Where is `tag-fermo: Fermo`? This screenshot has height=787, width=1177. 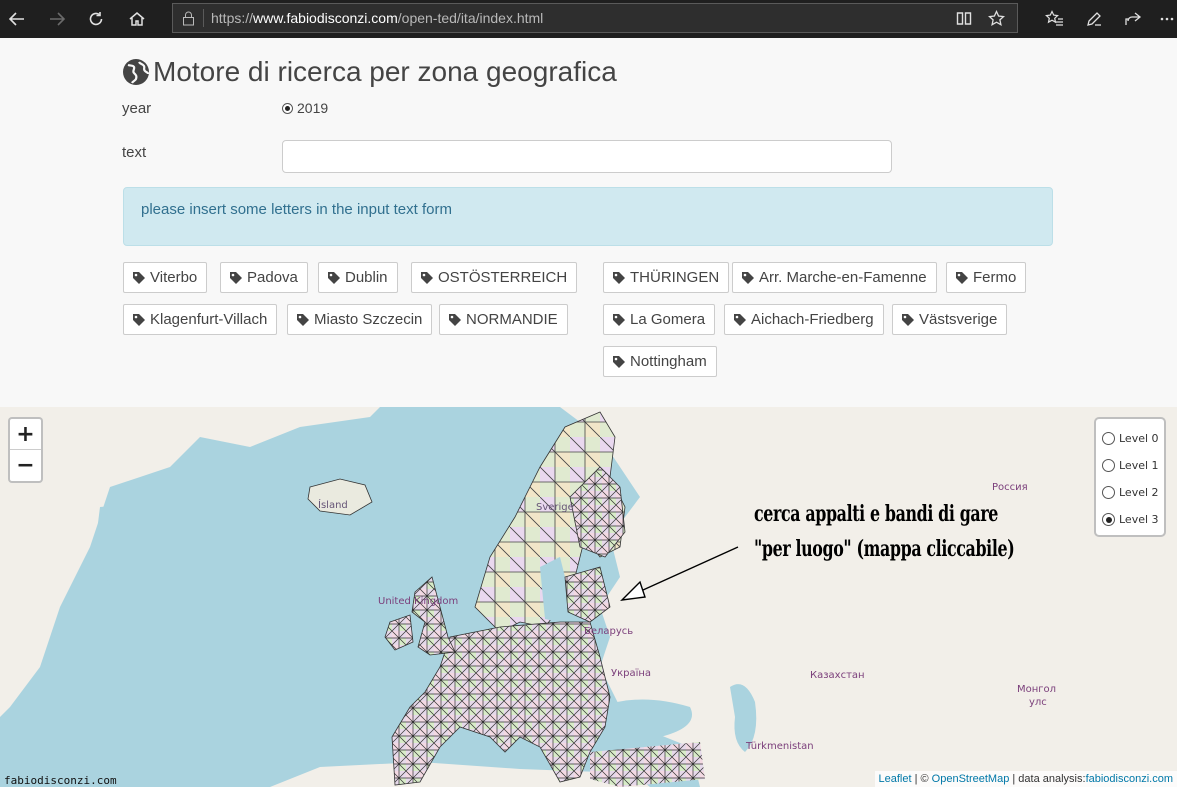
tag-fermo: Fermo is located at coordinates (986, 277).